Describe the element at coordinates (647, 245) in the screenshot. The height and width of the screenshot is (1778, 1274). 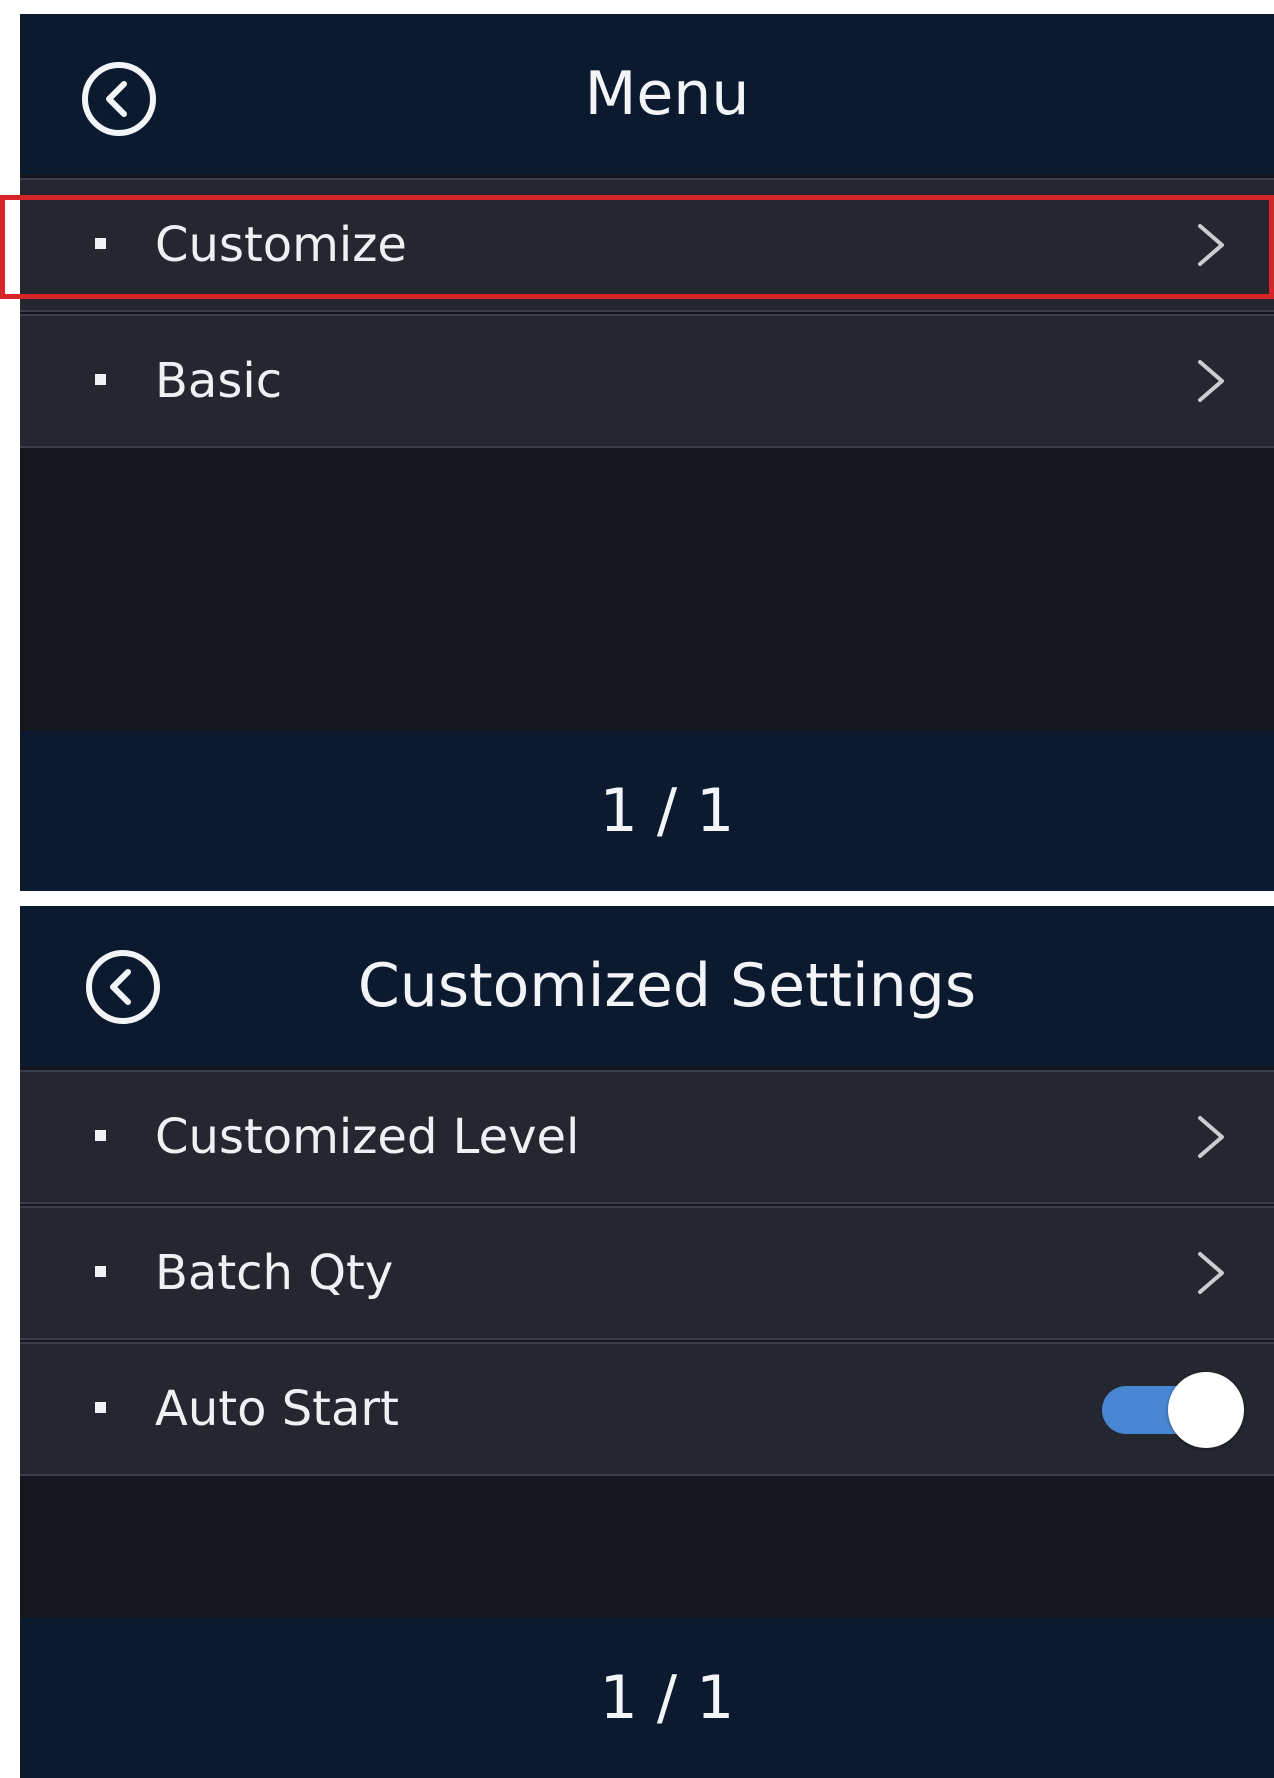
I see `menu-item-customize: Customize` at that location.